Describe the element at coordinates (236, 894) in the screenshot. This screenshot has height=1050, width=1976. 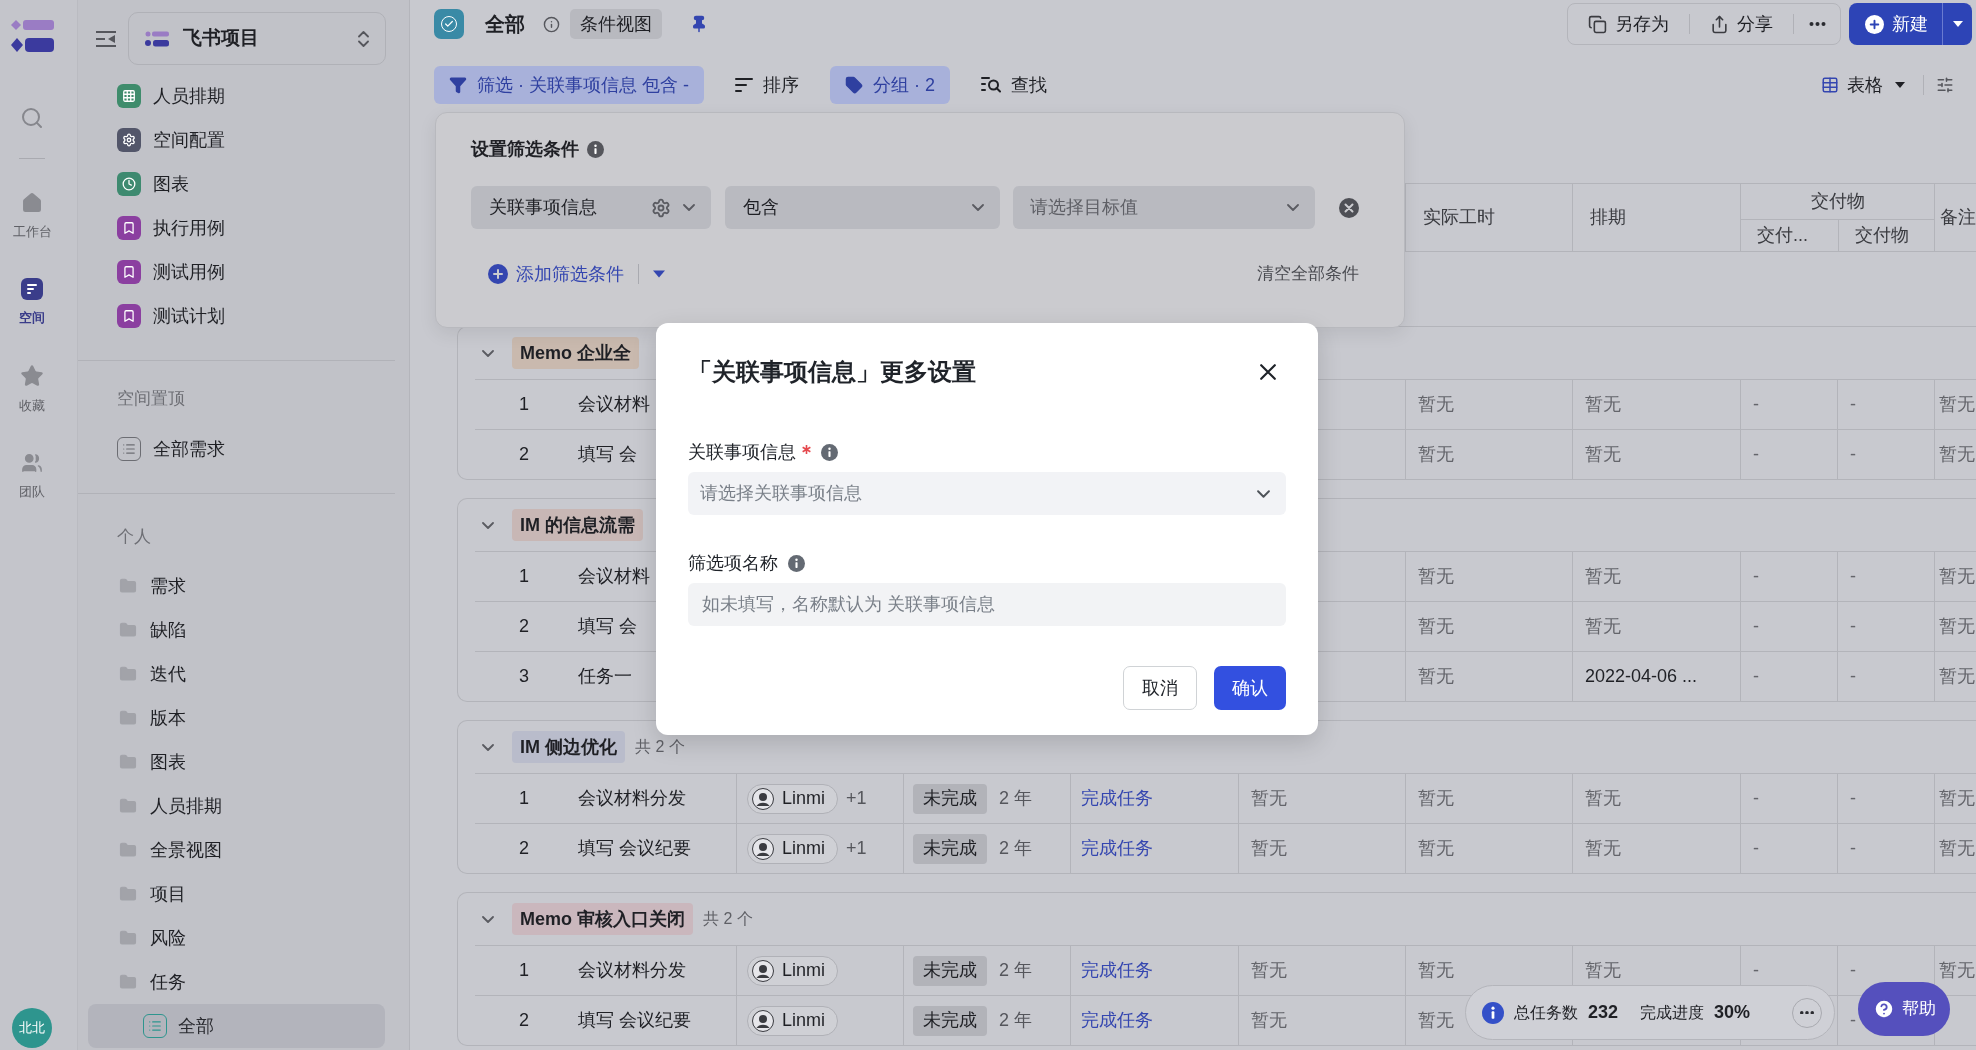
I see `folder-item: 项目` at that location.